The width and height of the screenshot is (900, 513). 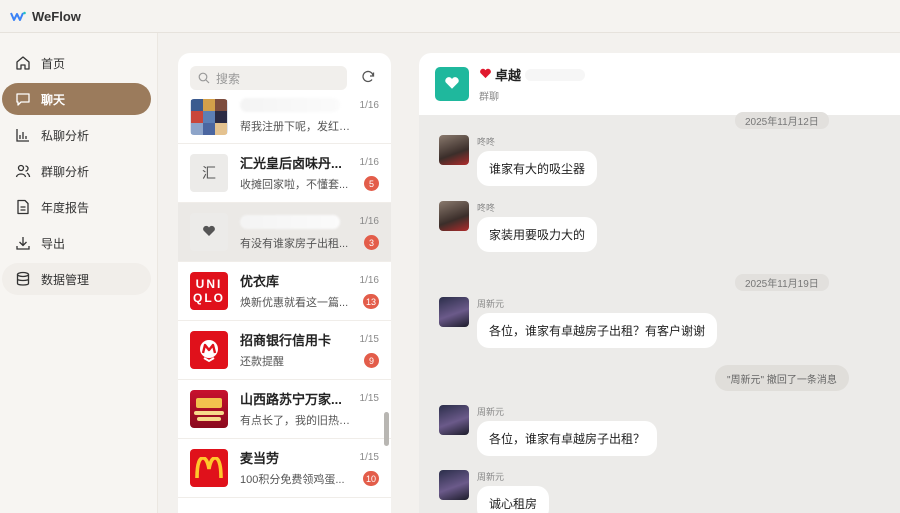 I want to click on session-item: 汇 汇光皇后卤味丹... 1/16 收摊回家啦，不懂套... 5, so click(x=284, y=173).